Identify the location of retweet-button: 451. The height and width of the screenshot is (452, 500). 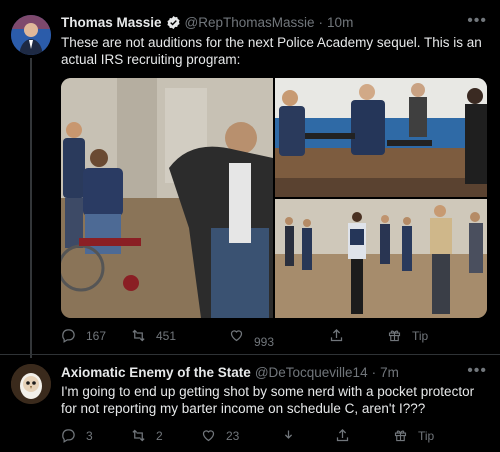
(180, 335).